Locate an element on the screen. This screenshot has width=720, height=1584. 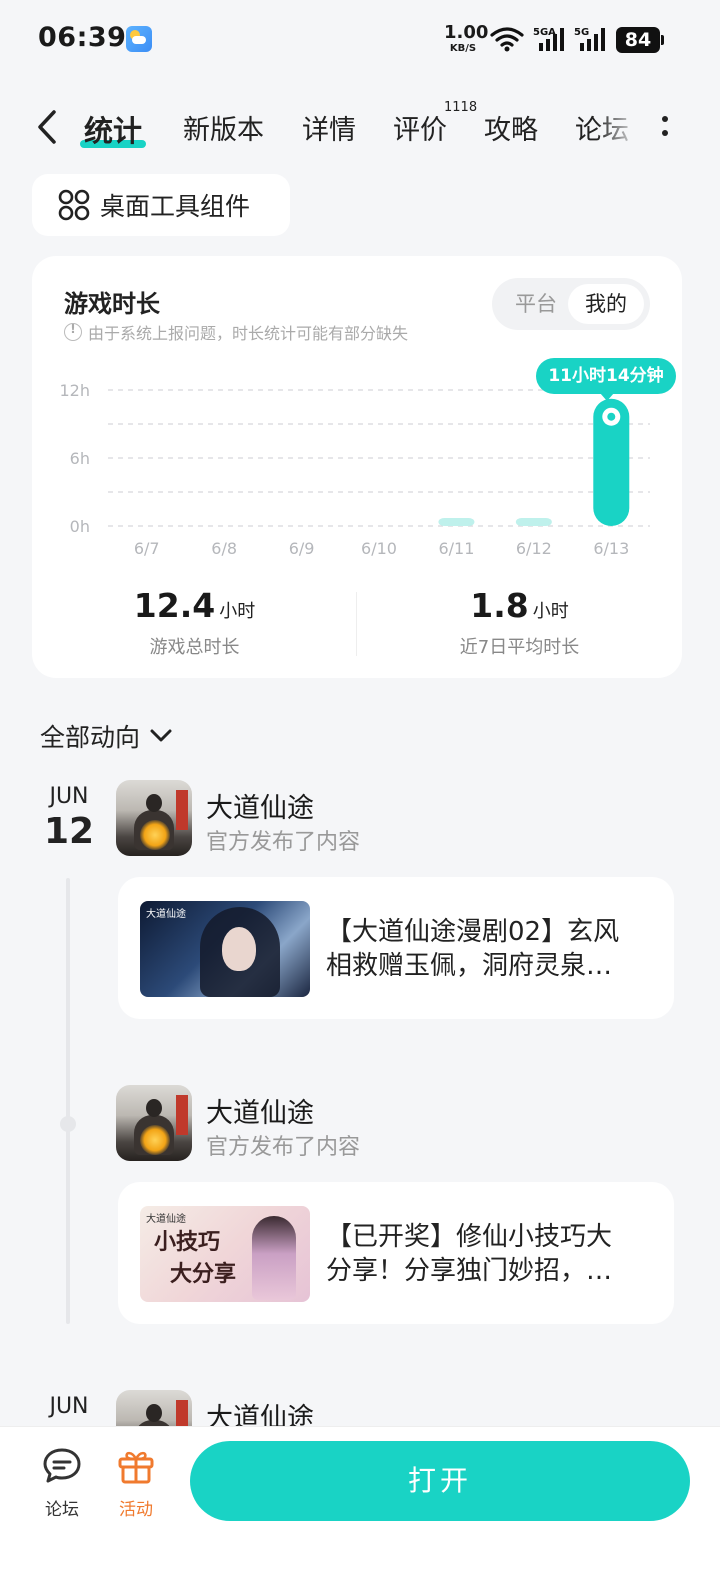
reviews-count-badge: 1118 is located at coordinates (461, 107).